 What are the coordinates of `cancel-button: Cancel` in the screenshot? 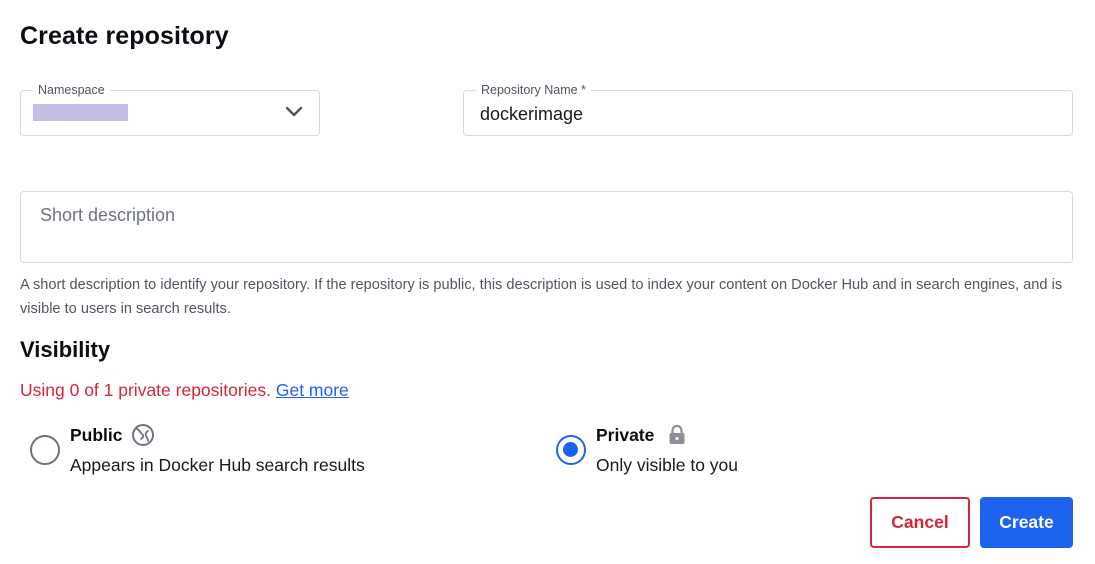 It's located at (920, 522).